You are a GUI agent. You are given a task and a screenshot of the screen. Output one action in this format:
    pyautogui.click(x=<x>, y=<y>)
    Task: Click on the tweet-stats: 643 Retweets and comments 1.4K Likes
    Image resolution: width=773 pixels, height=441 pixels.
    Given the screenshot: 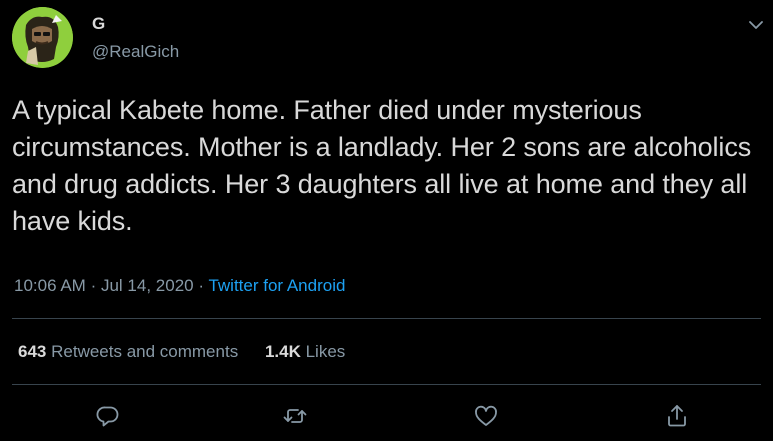 What is the action you would take?
    pyautogui.click(x=181, y=352)
    